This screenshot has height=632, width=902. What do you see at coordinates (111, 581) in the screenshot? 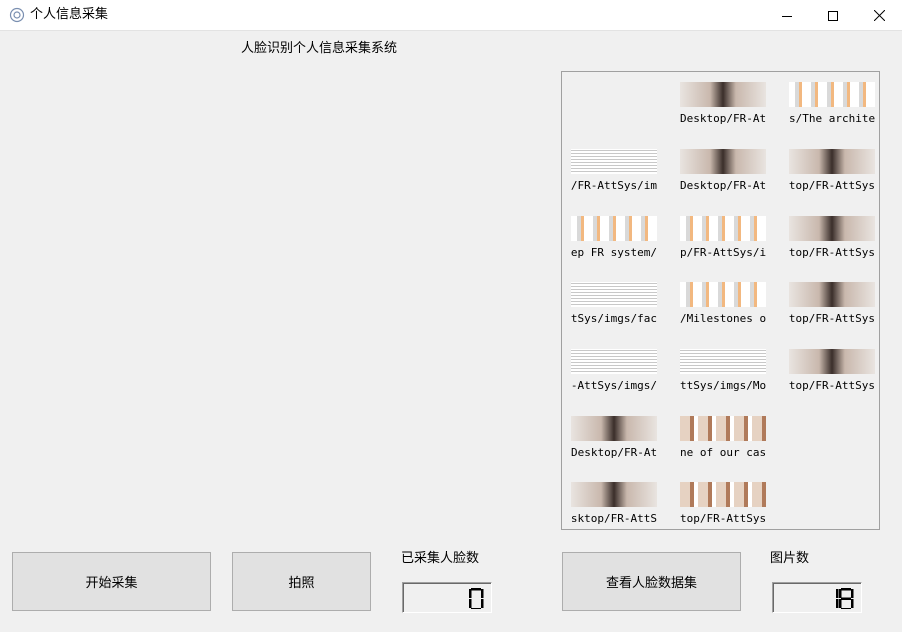
I see `start-collect-button: 开始采集` at bounding box center [111, 581].